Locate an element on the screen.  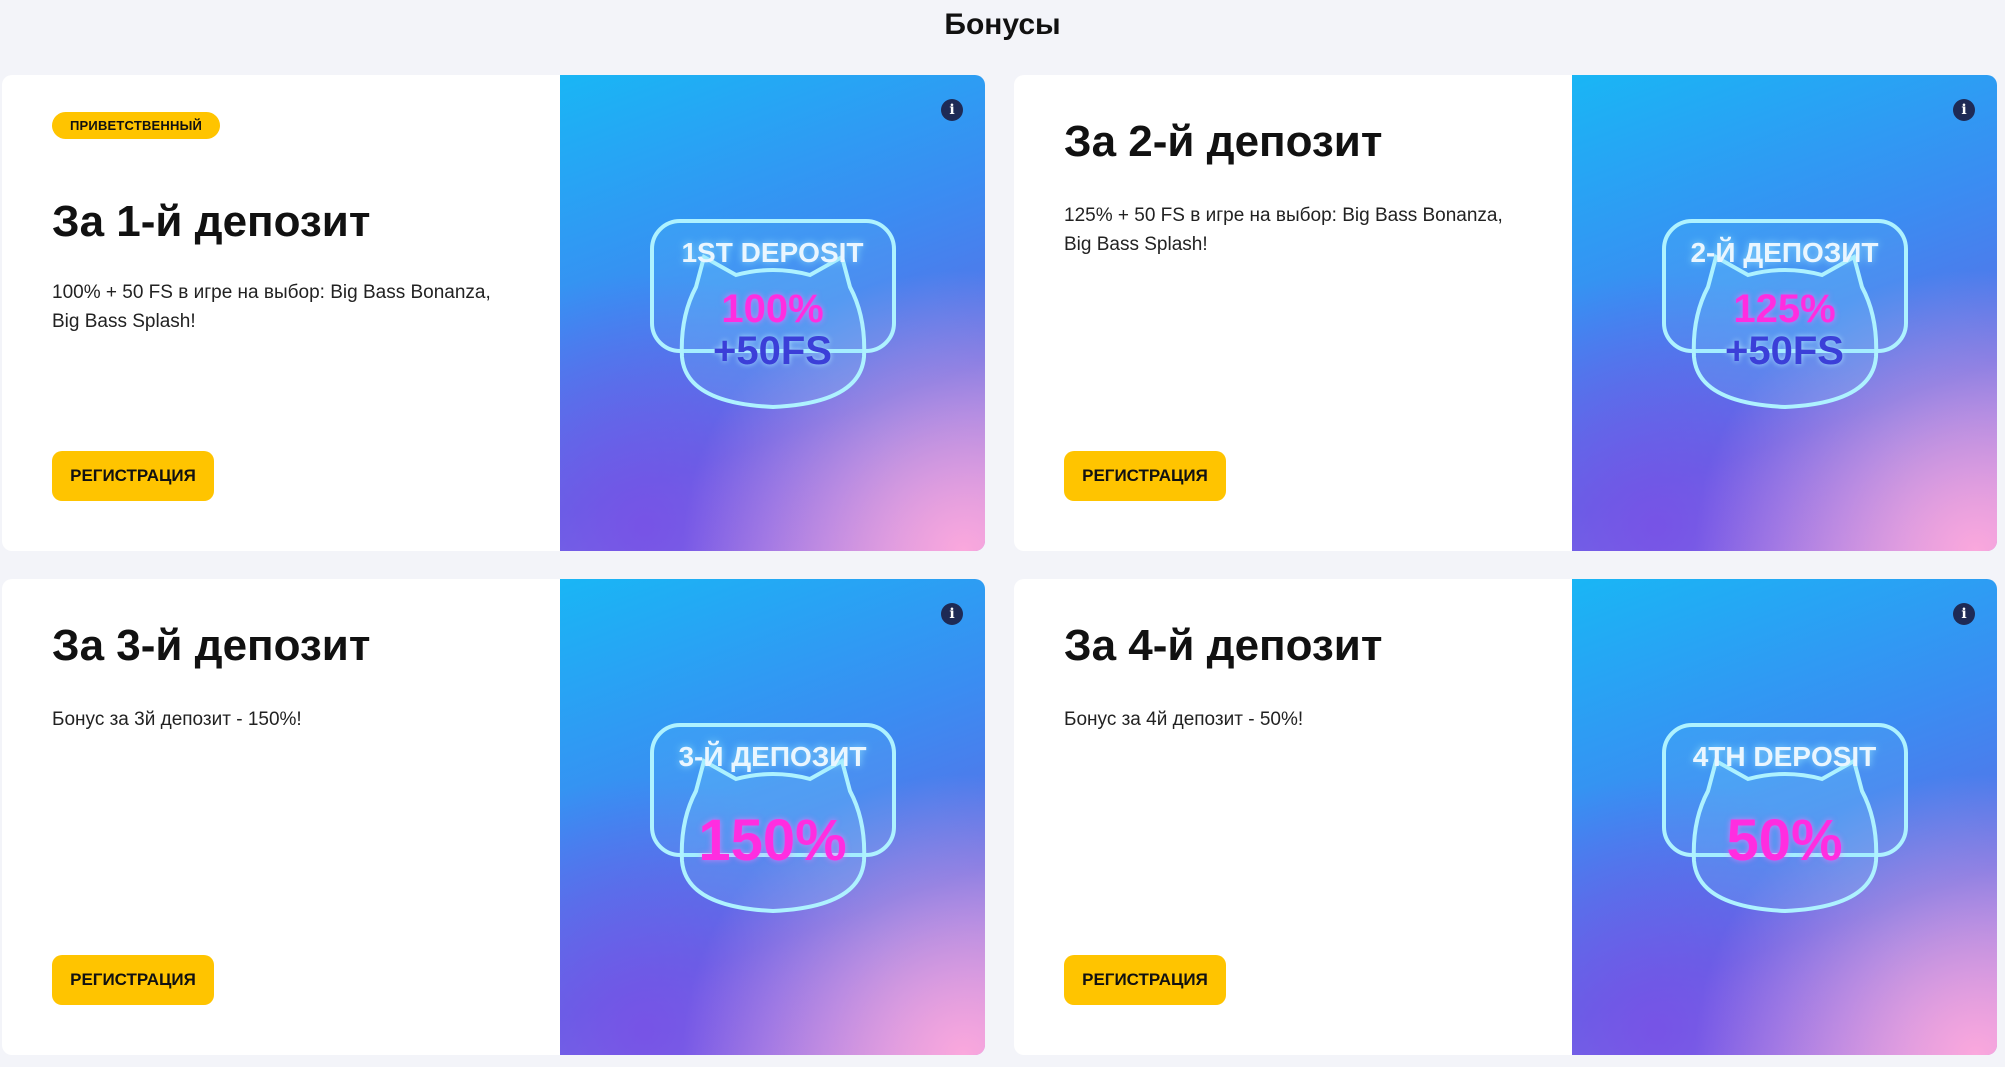
promo-badge: 4TH DEPOSIT 50% is located at coordinates (1785, 821).